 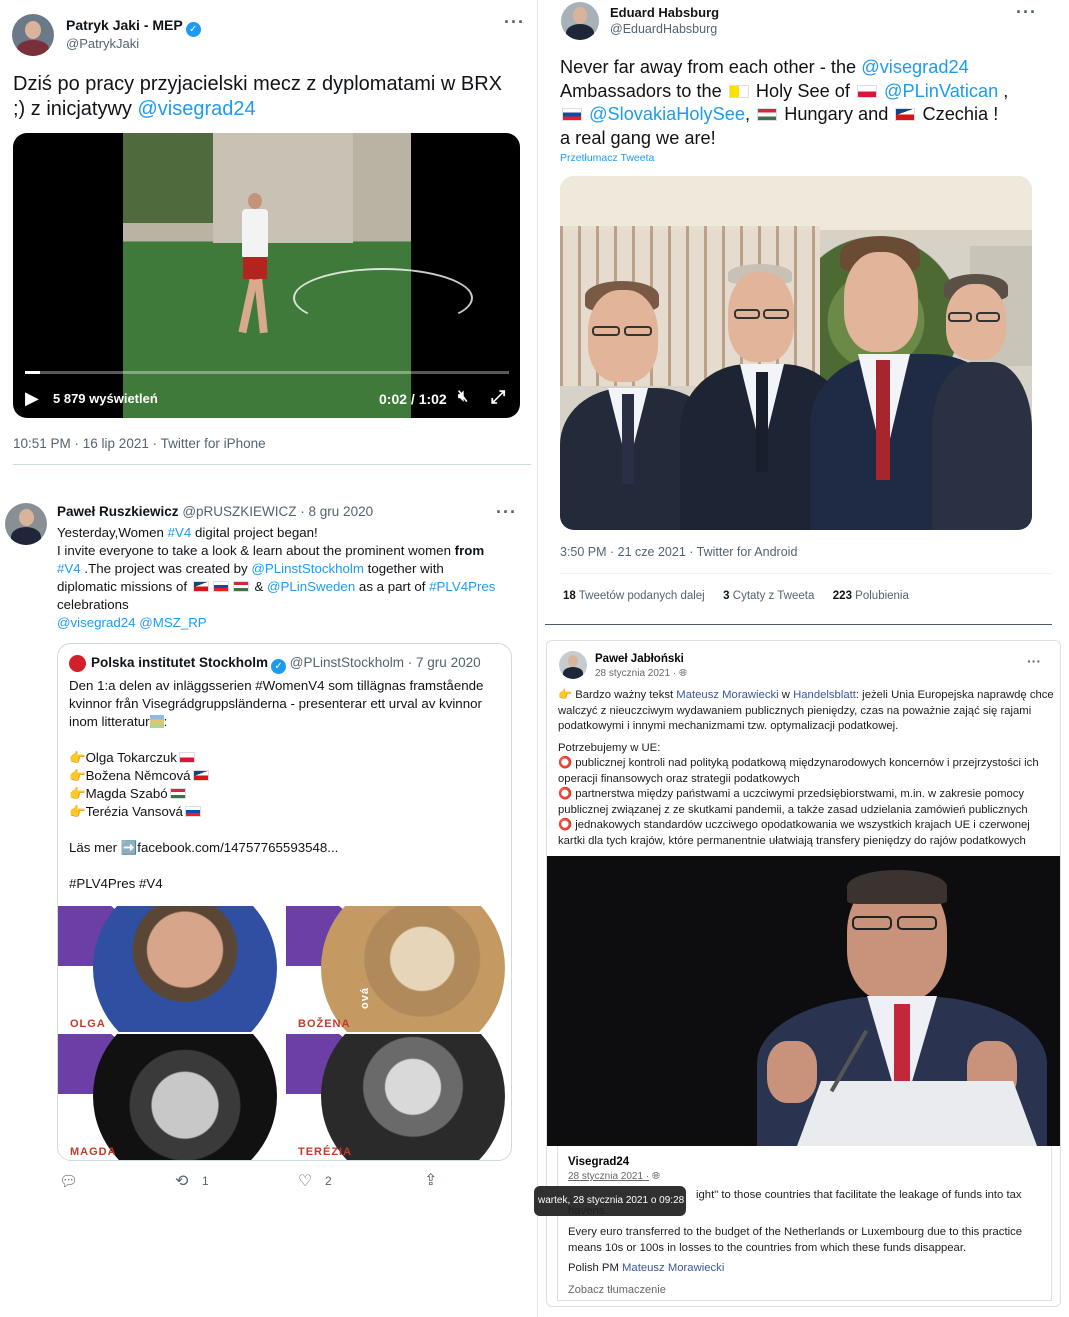 I want to click on mention-link: @SlovakiaHolySee, so click(x=667, y=114).